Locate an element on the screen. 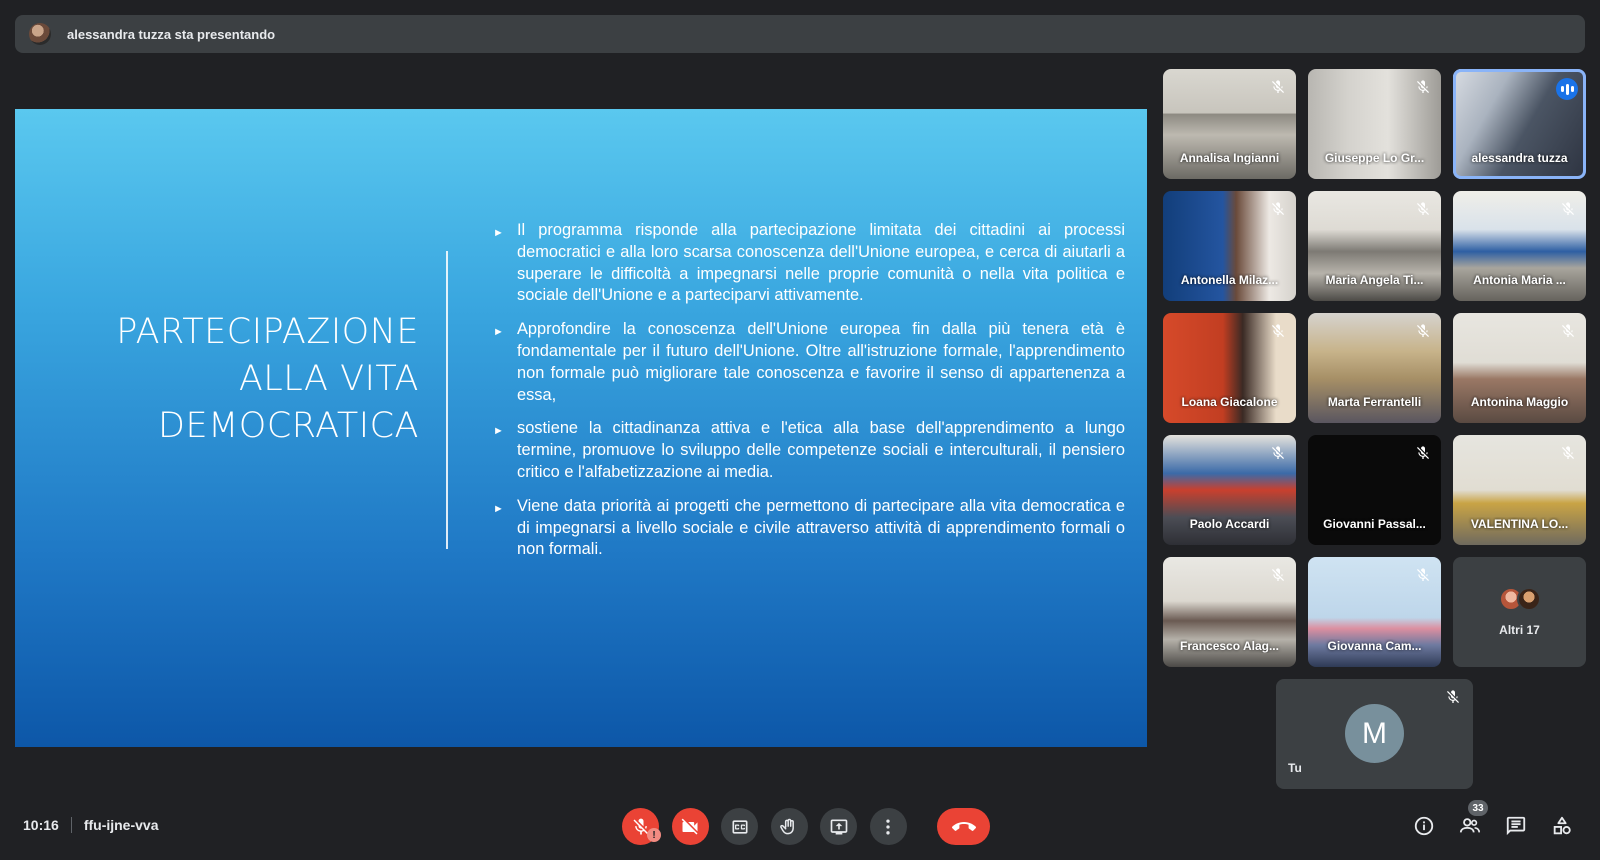 The width and height of the screenshot is (1600, 860). speaking-indicator-icon is located at coordinates (1567, 89).